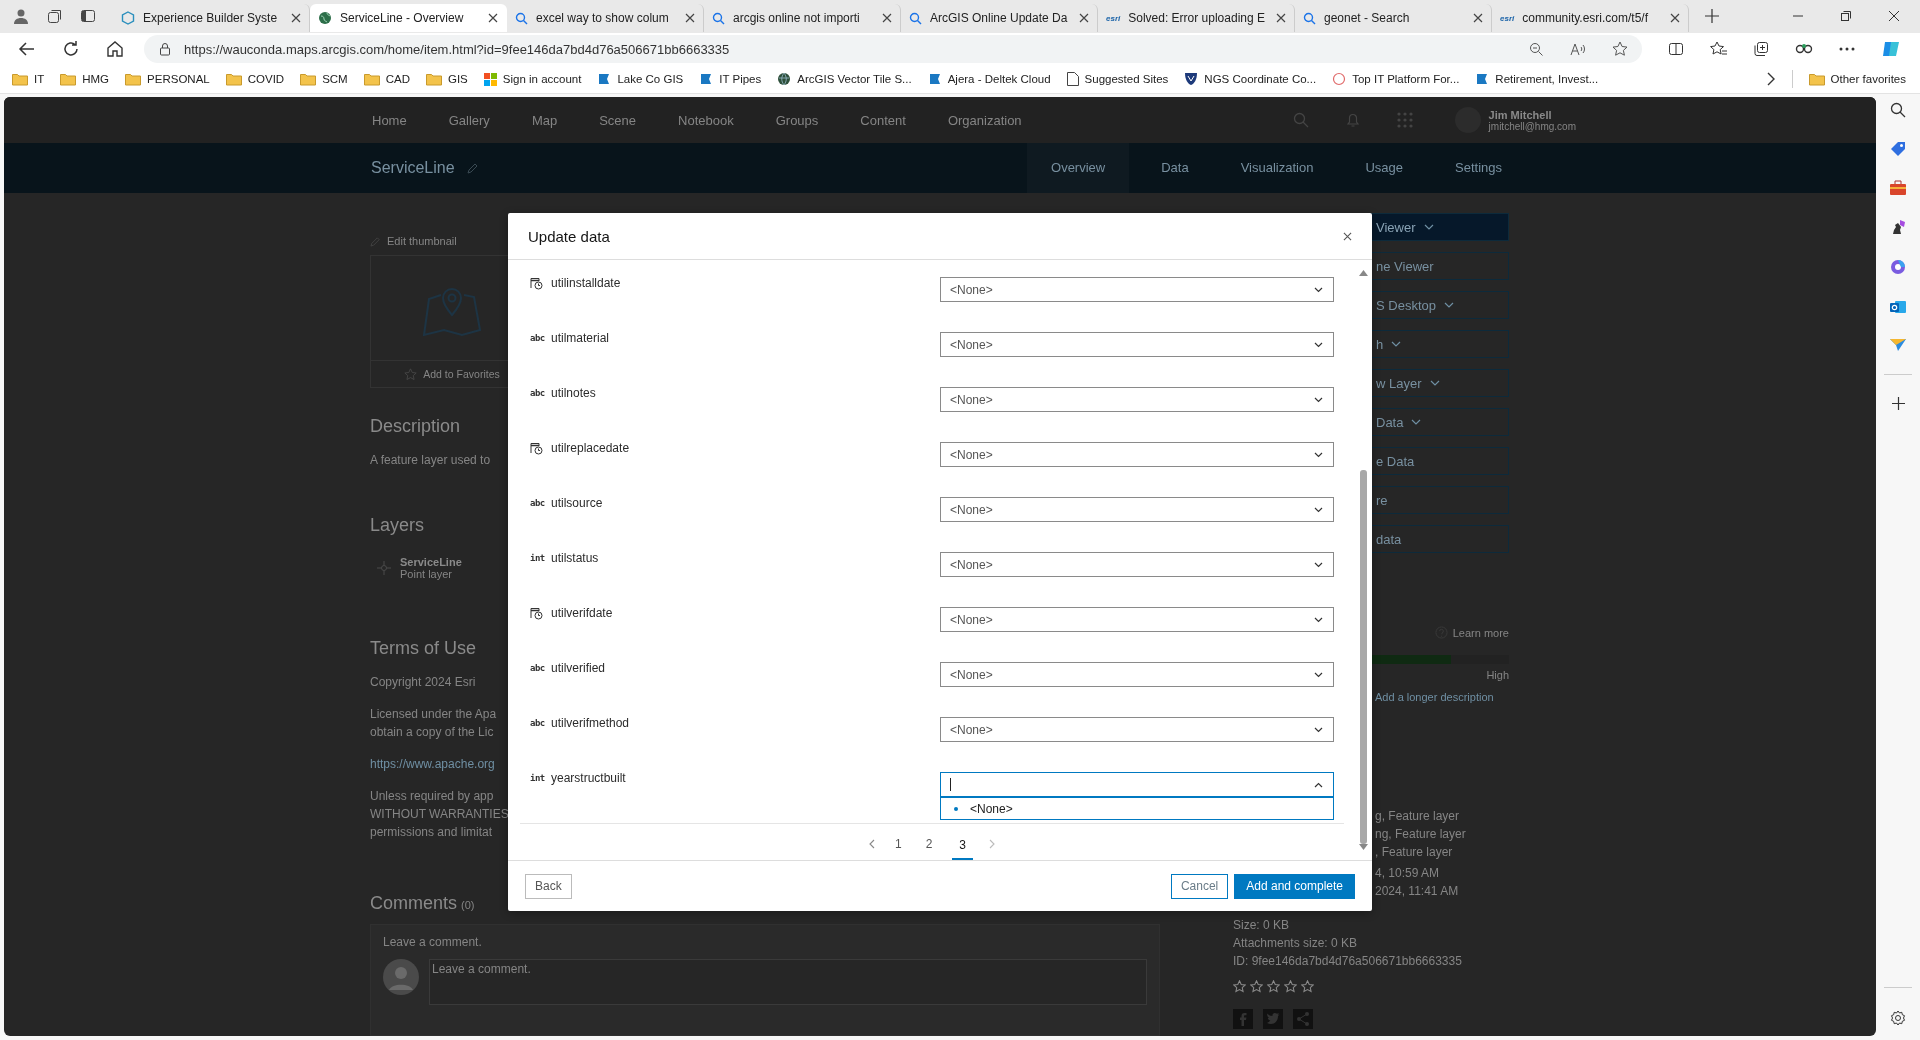  I want to click on learn-more-link: Learn more, so click(1480, 632).